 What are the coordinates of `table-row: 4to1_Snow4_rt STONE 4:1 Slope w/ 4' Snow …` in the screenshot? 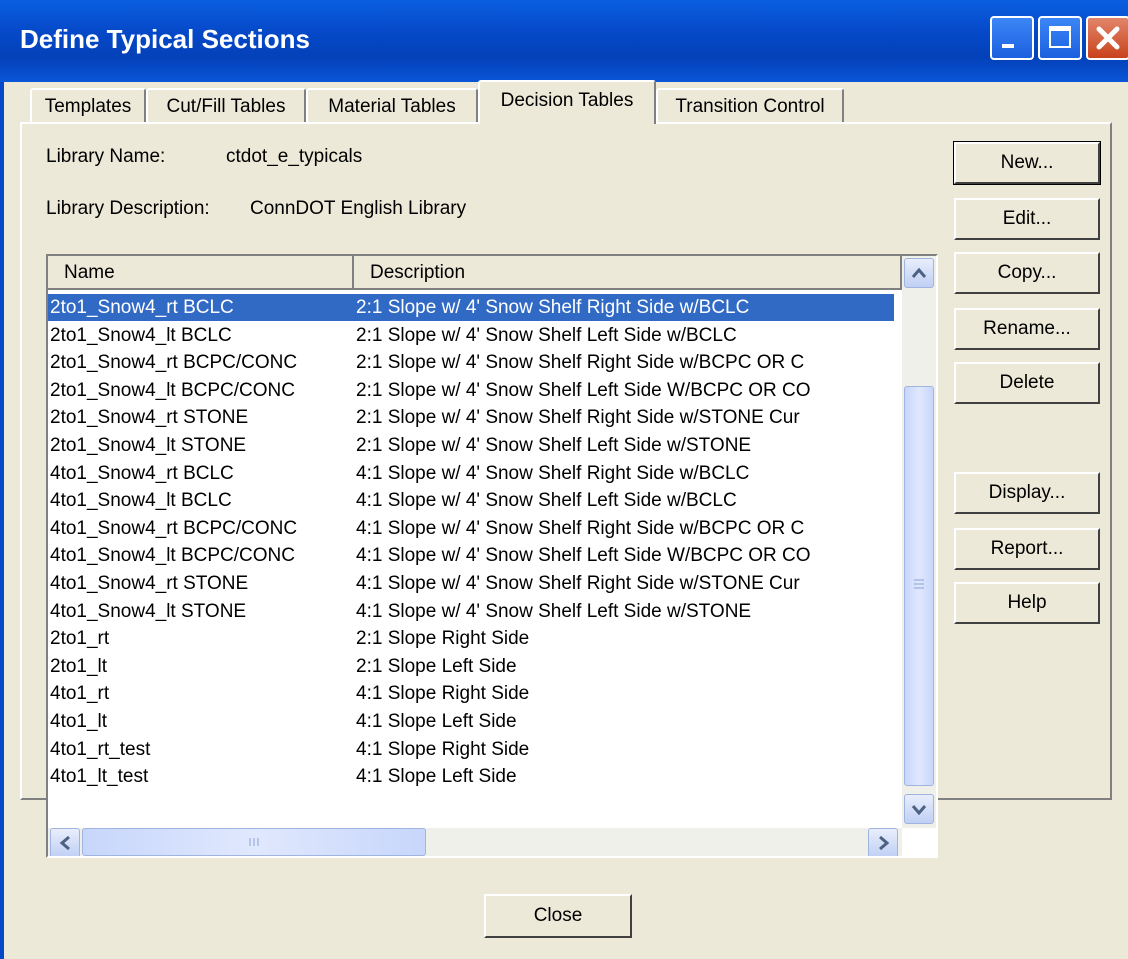 It's located at (471, 583).